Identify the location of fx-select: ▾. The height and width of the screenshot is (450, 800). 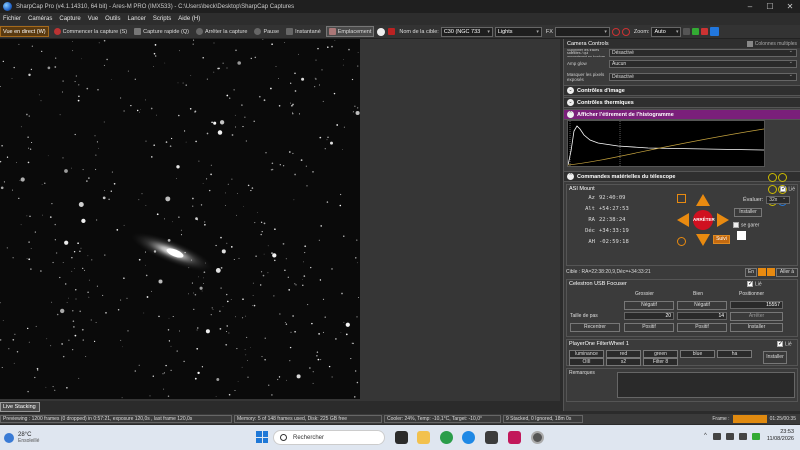
(582, 31).